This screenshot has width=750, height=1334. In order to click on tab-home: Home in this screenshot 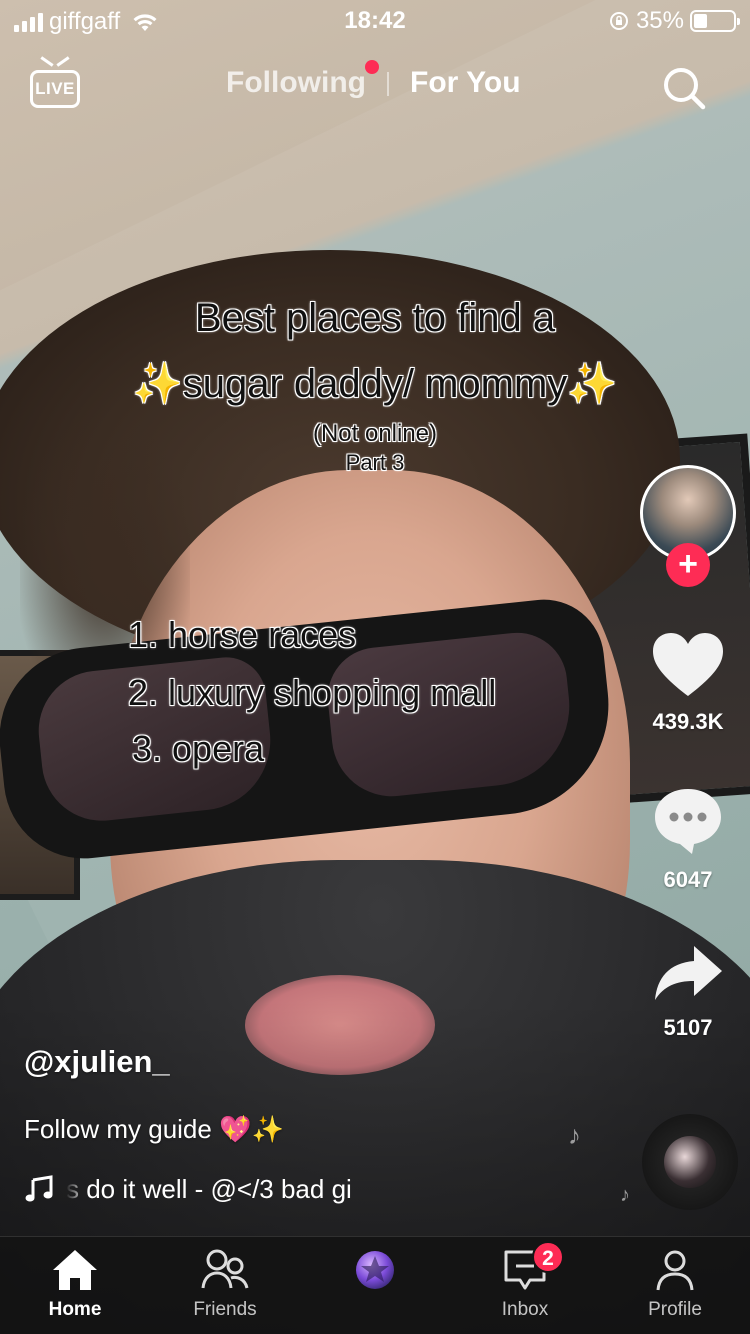, I will do `click(75, 1284)`.